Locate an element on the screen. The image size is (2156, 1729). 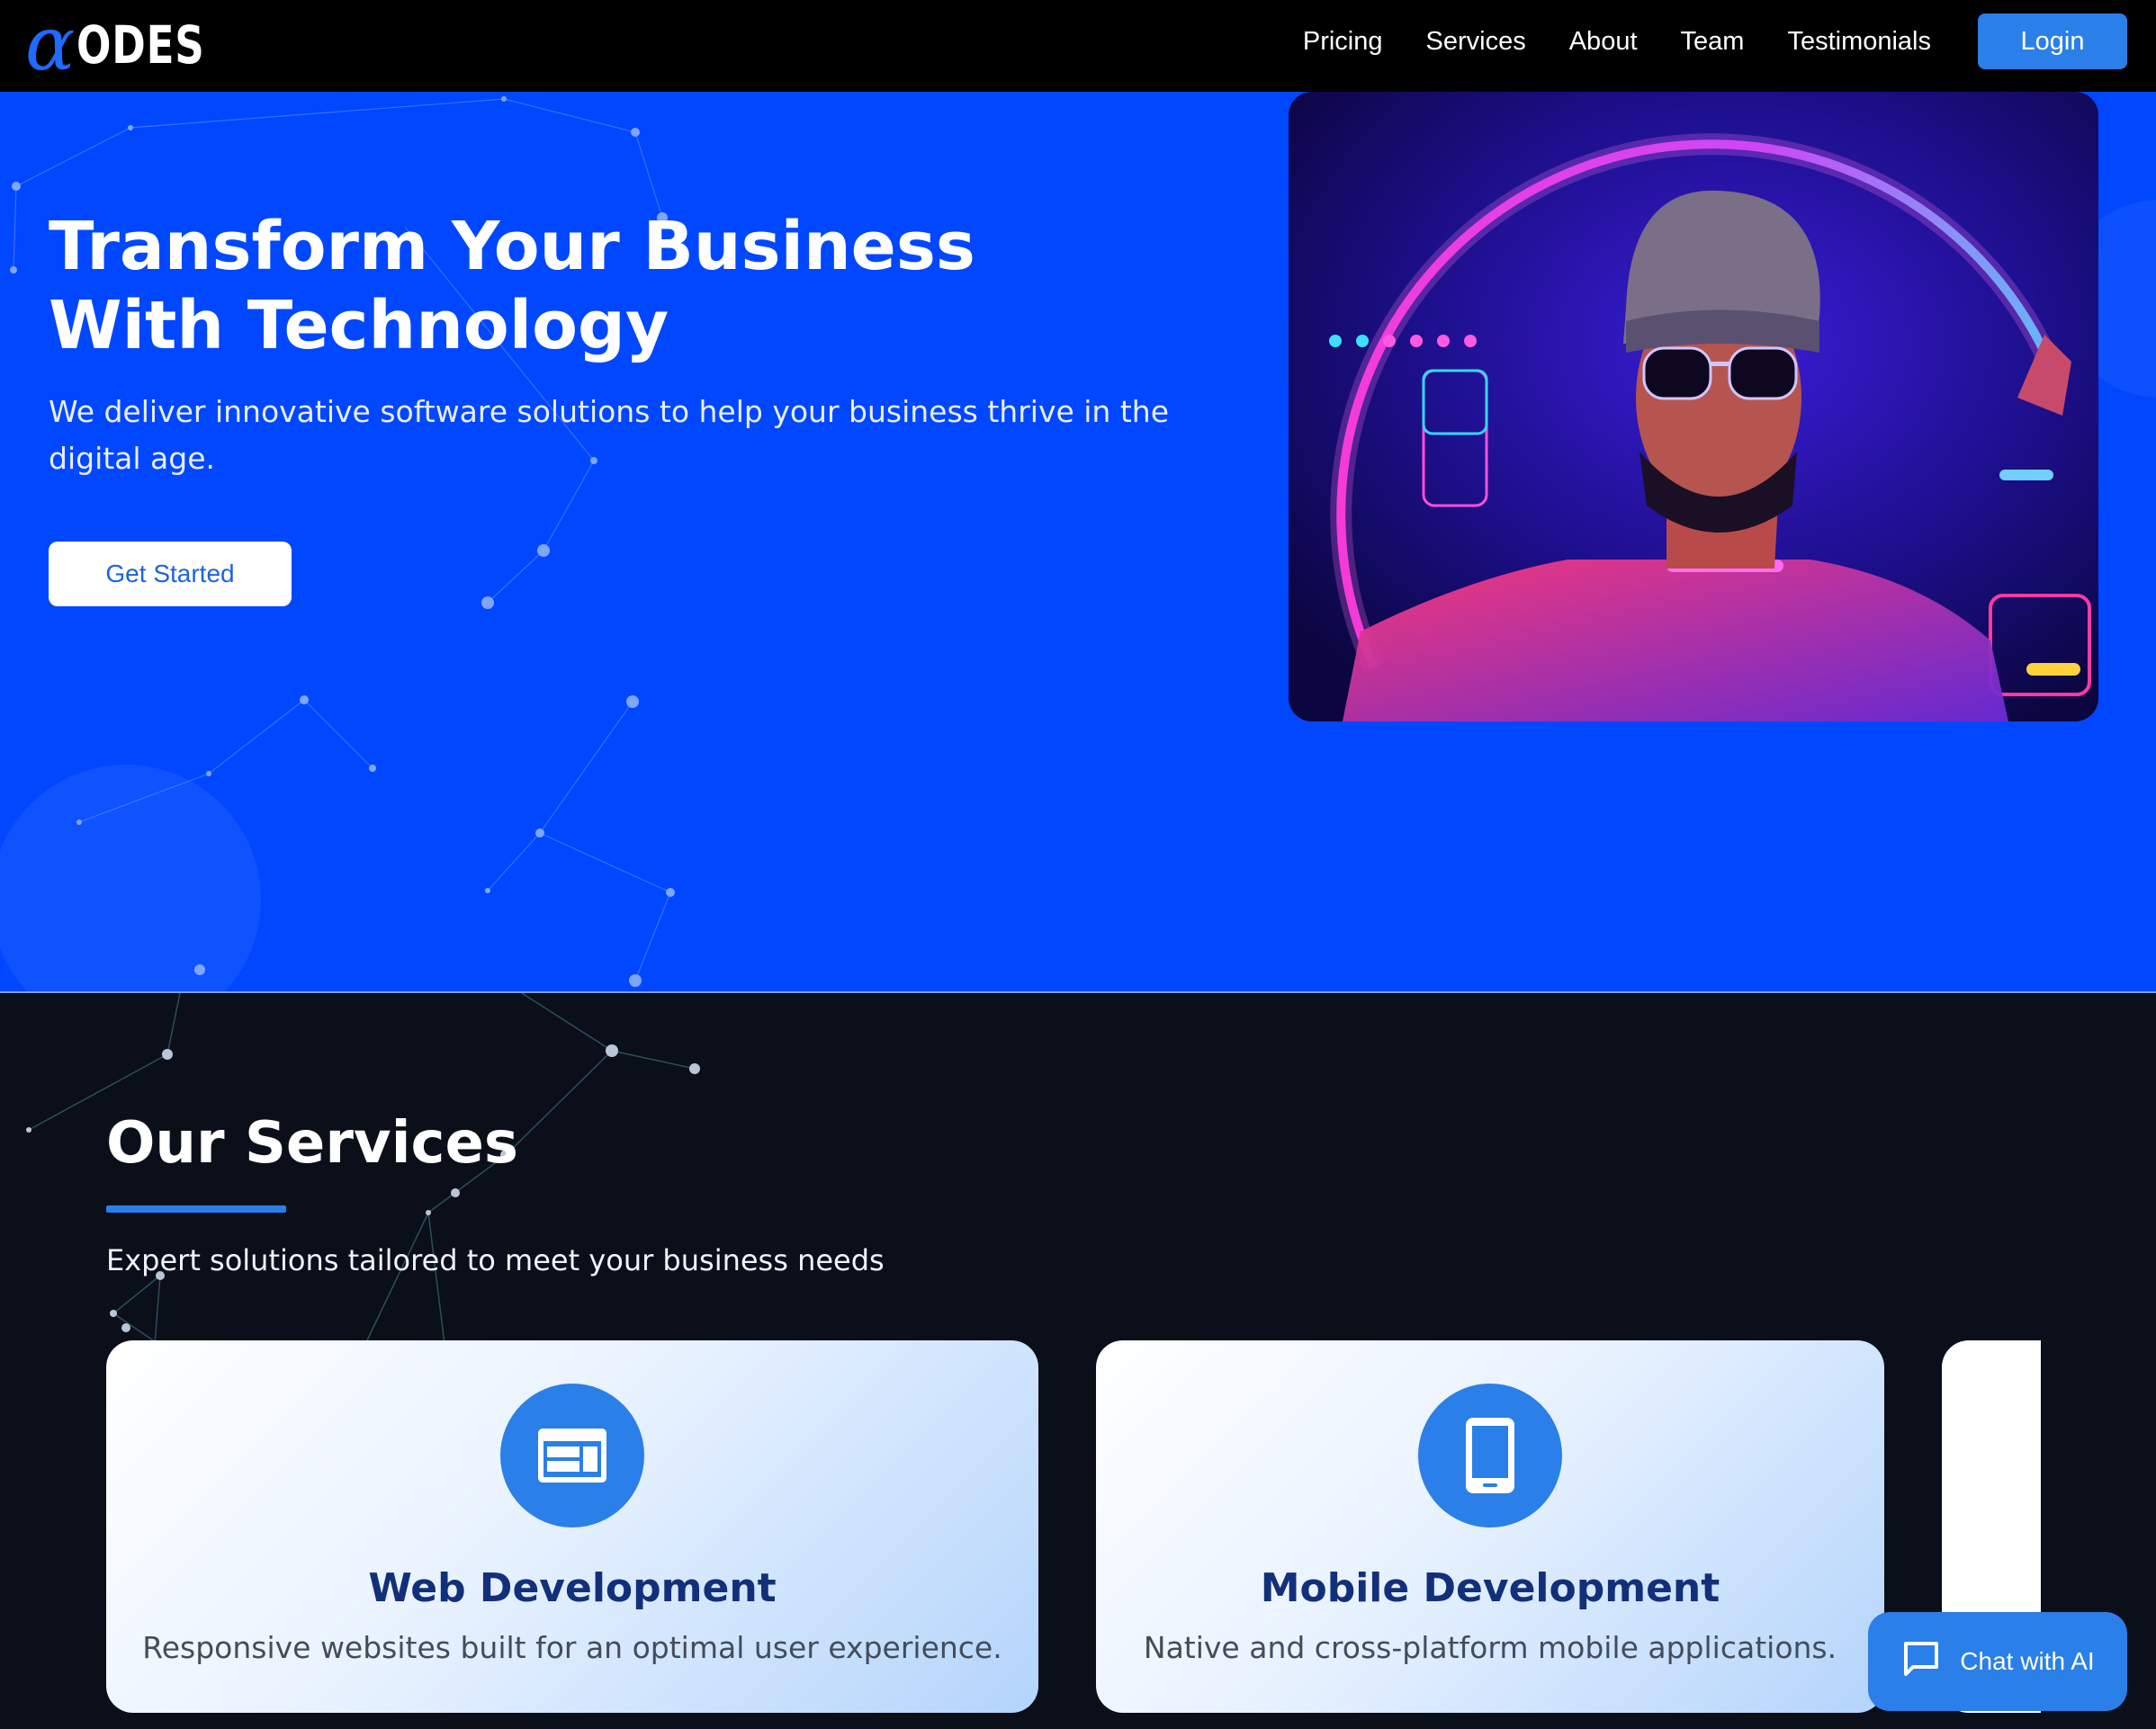
brand-logo: α ODES is located at coordinates (133, 44).